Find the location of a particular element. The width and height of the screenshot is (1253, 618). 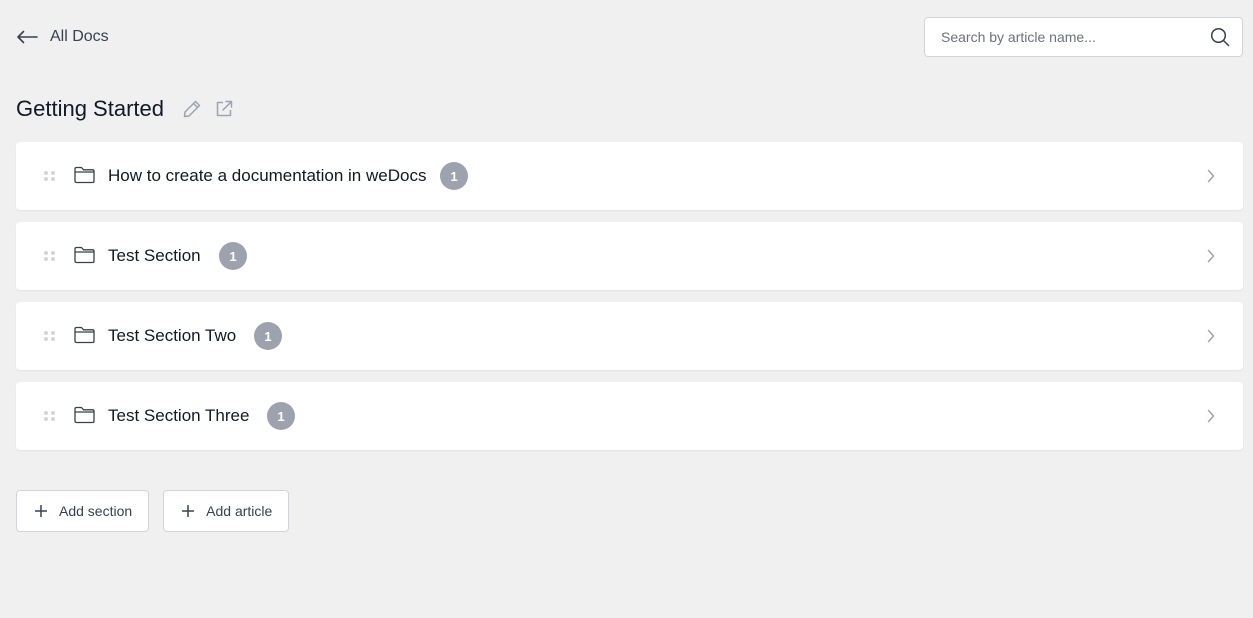

add-section-button: Add section is located at coordinates (83, 511).